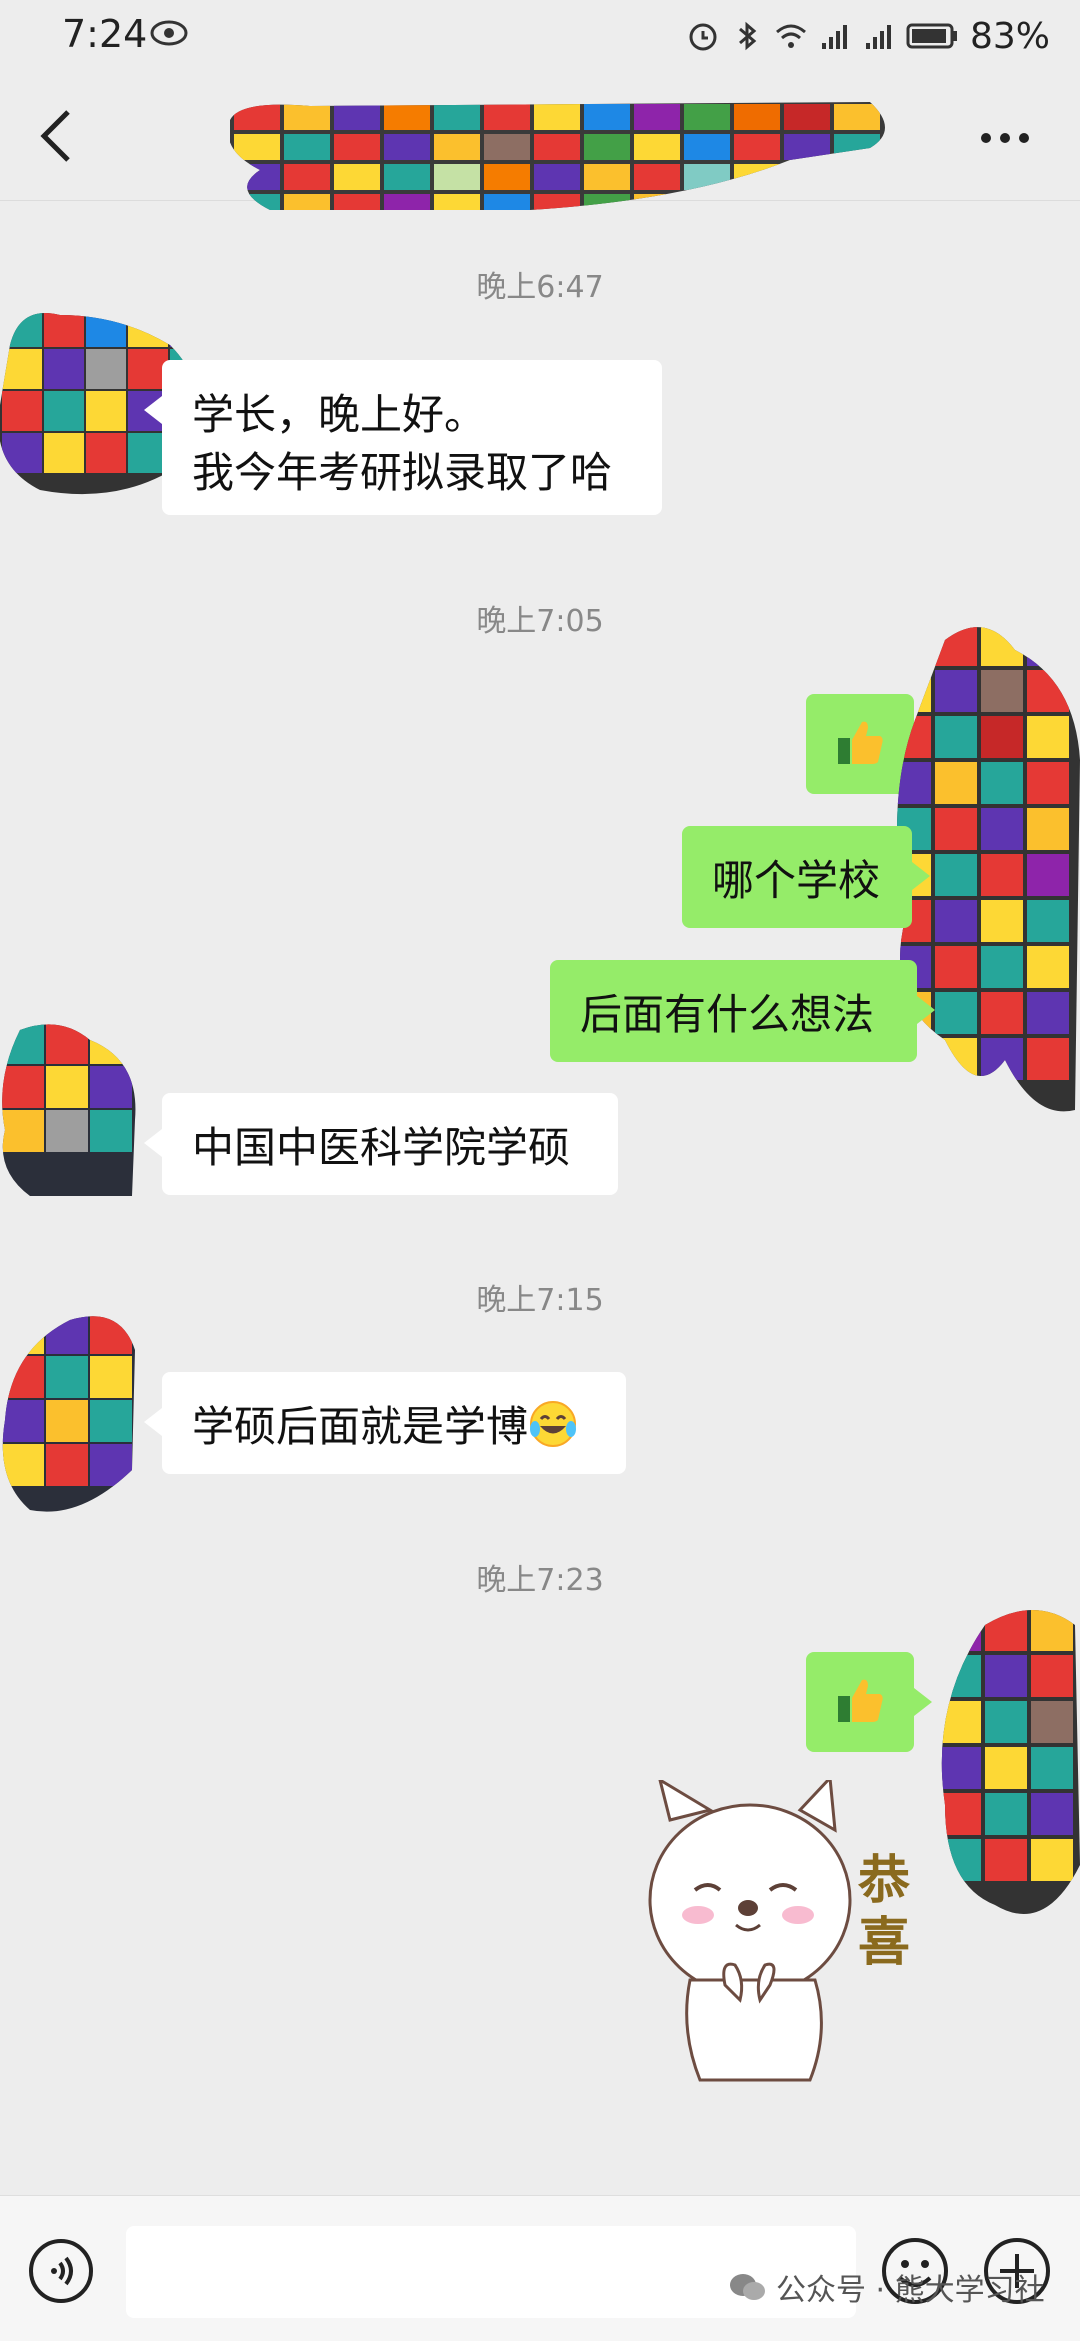 This screenshot has width=1080, height=2341. Describe the element at coordinates (169, 33) in the screenshot. I see `eye-icon` at that location.